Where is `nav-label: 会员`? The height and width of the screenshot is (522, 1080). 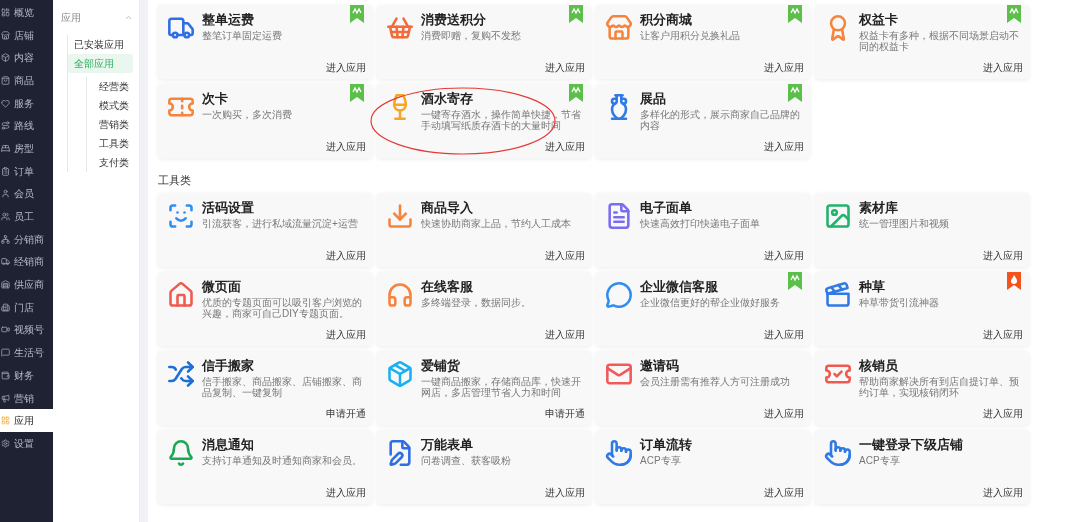 nav-label: 会员 is located at coordinates (24, 194).